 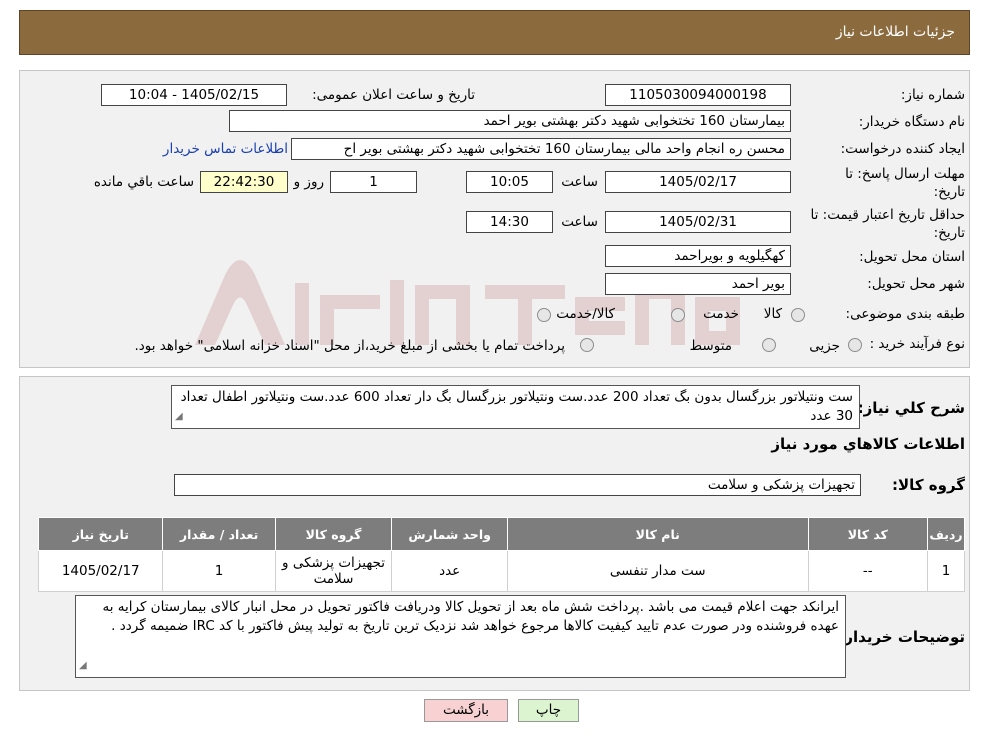 I want to click on purchase-type-label: نوع فرآیند خرید :, so click(x=917, y=344).